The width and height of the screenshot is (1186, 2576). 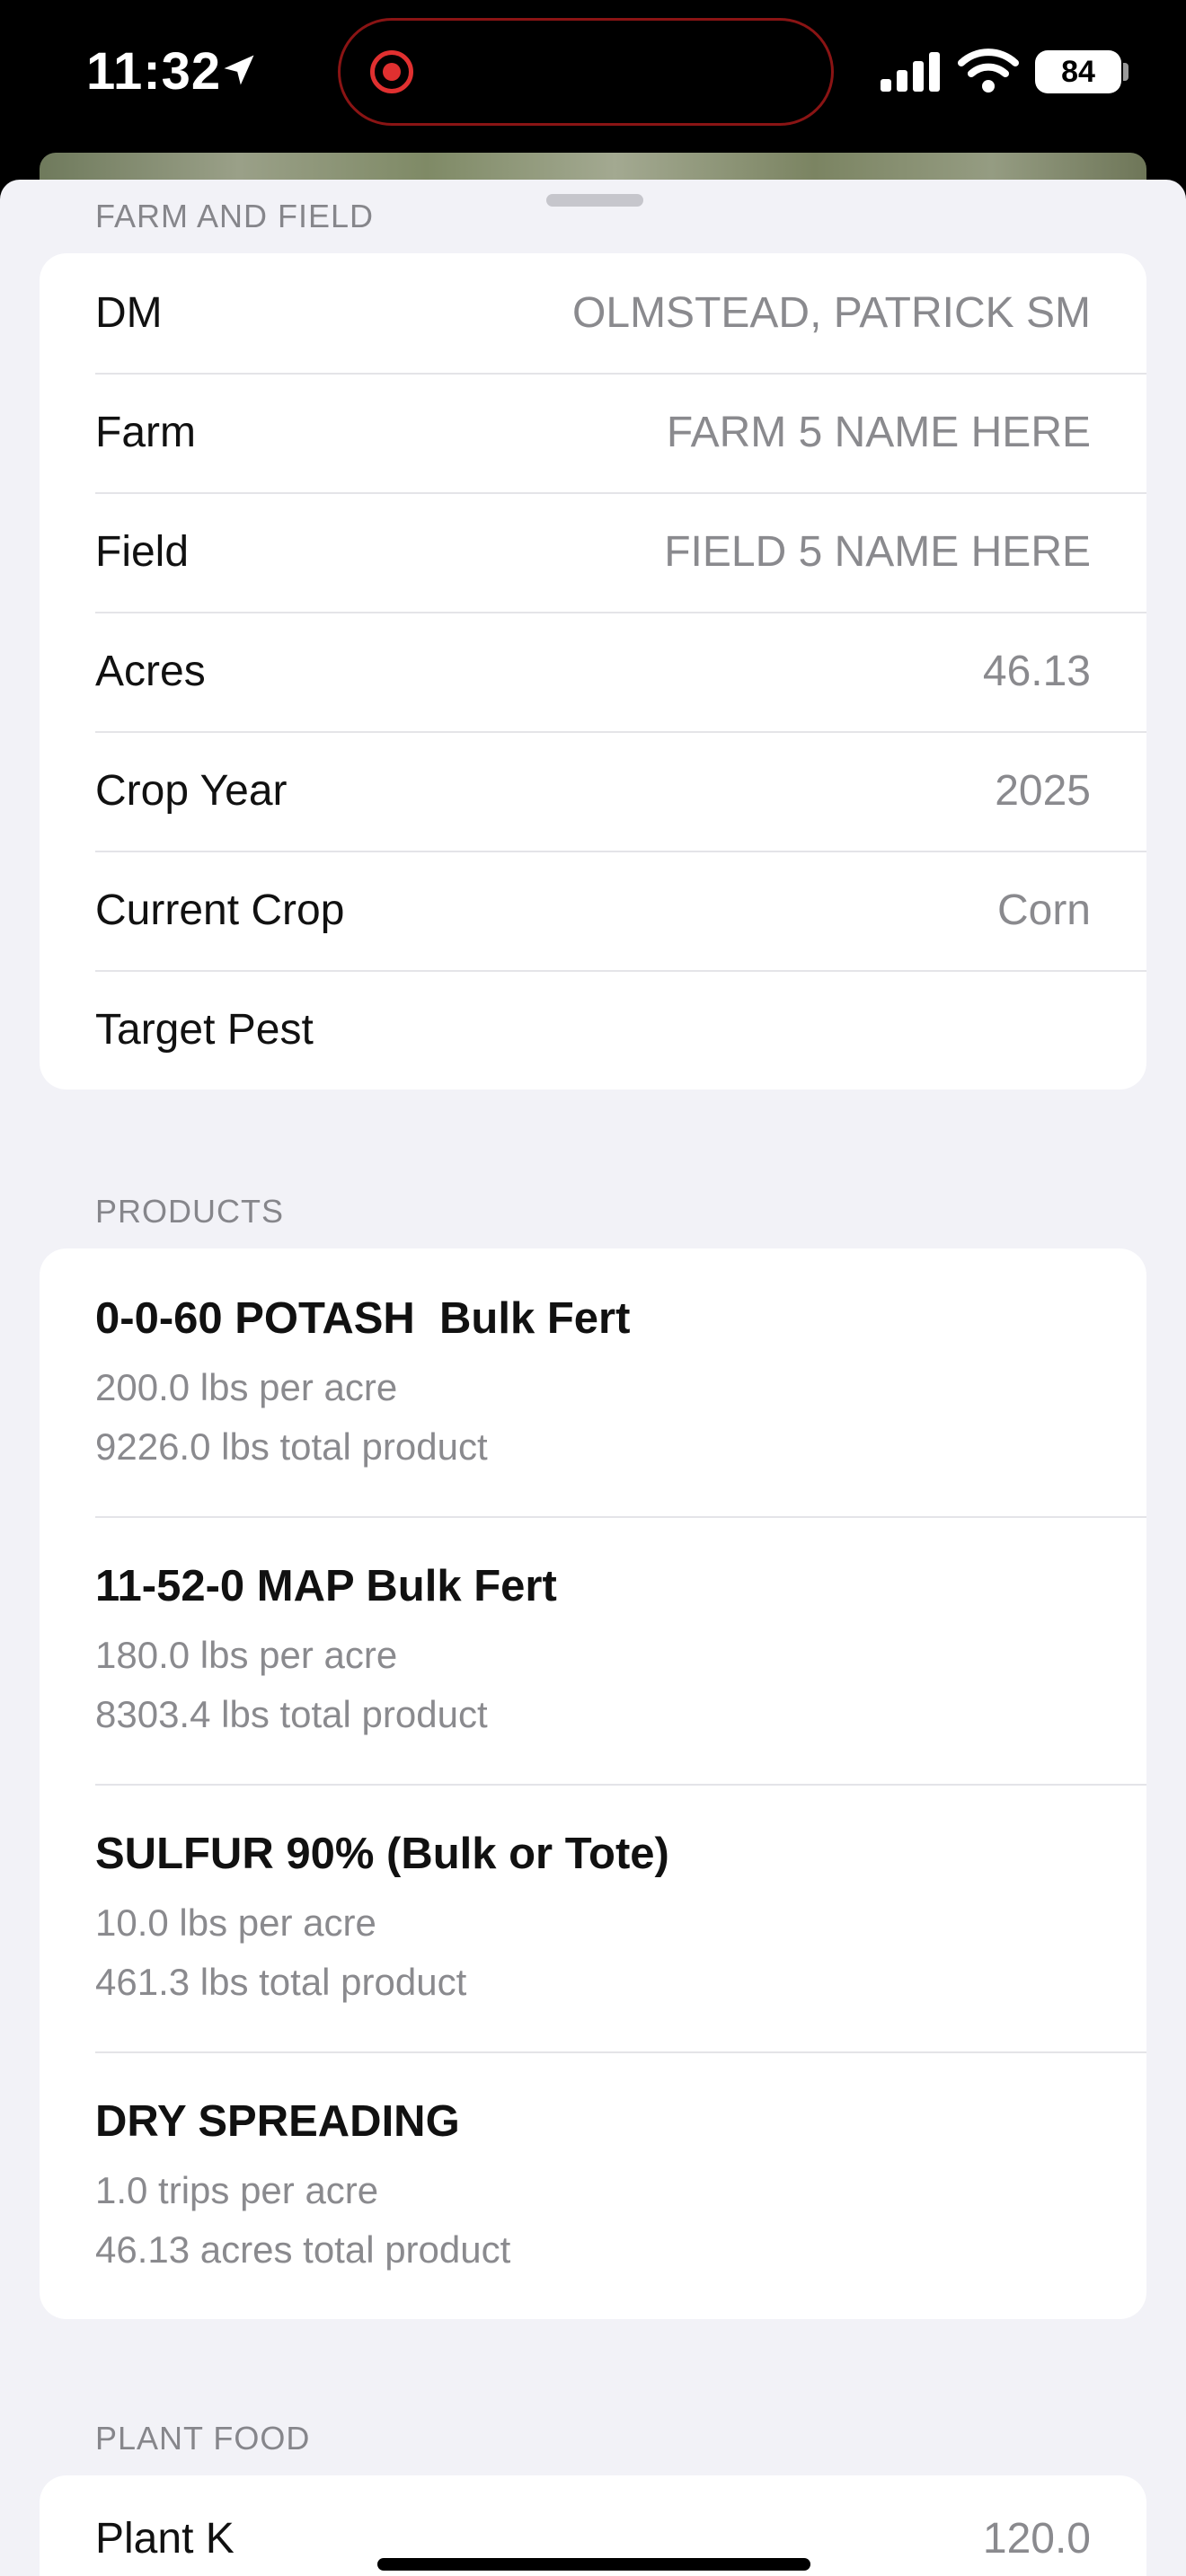 I want to click on row-label: Target Pest, so click(x=204, y=1030).